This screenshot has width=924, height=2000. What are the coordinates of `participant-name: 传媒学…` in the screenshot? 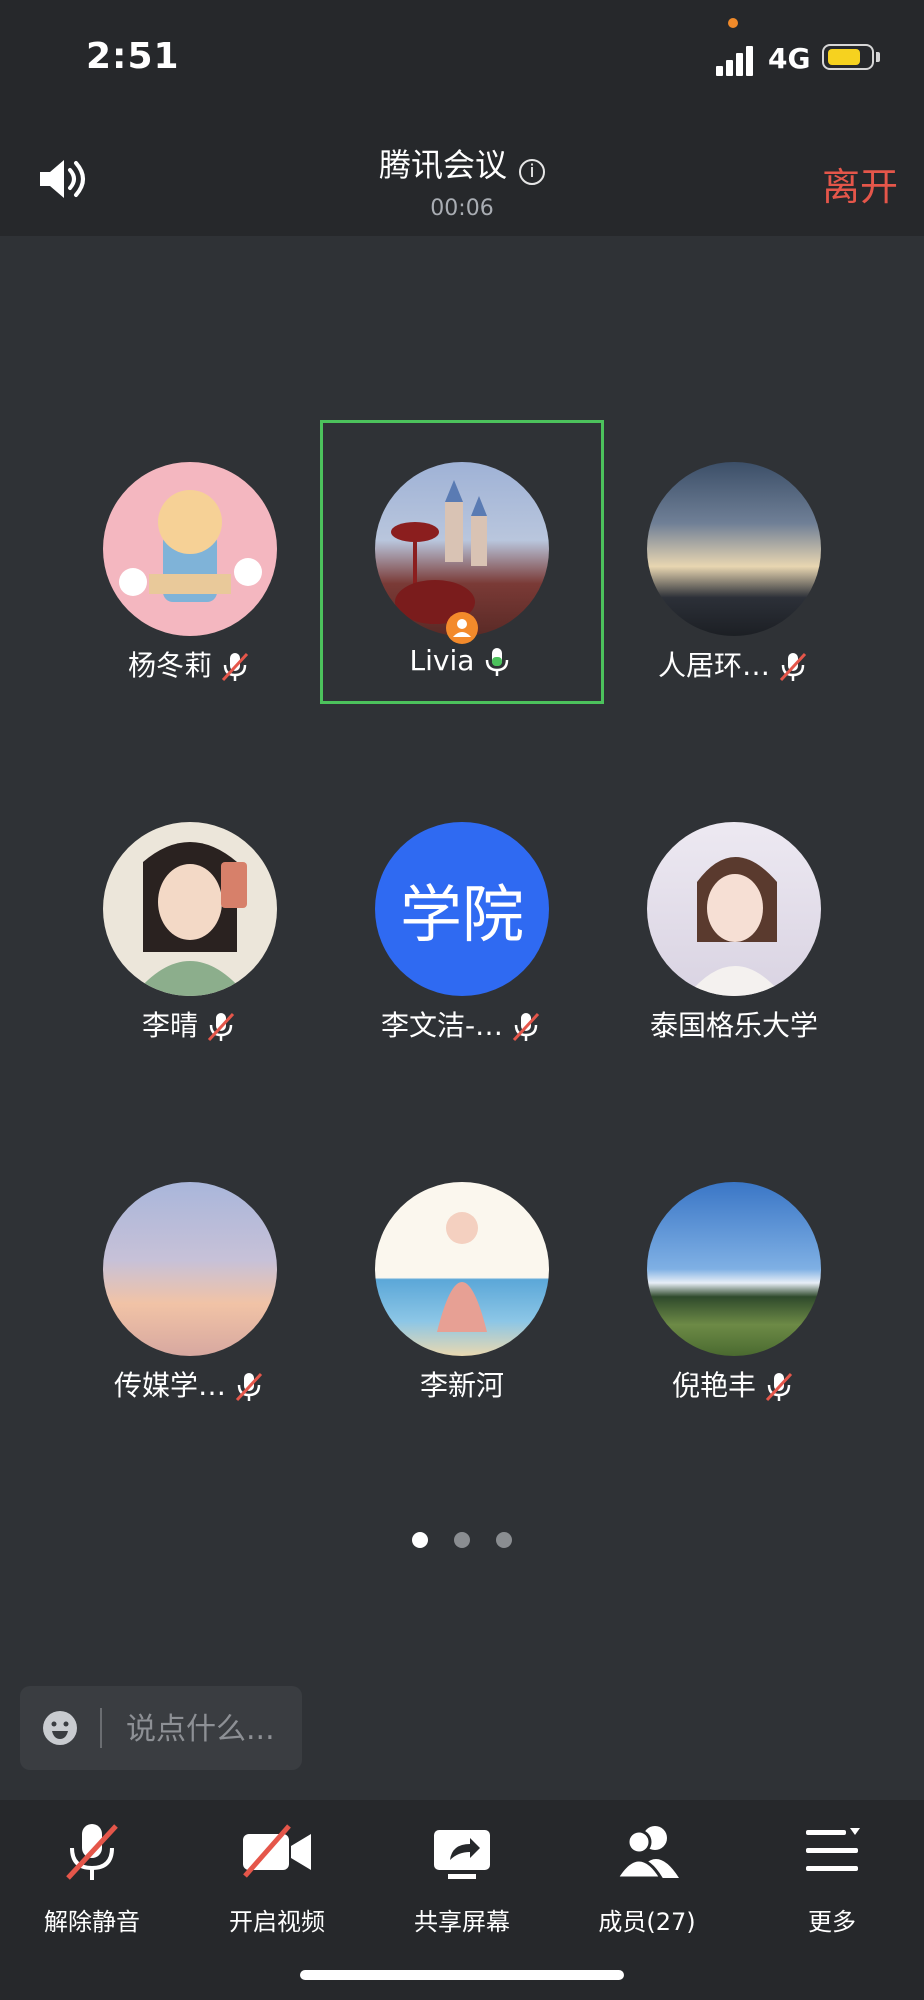 It's located at (169, 1385).